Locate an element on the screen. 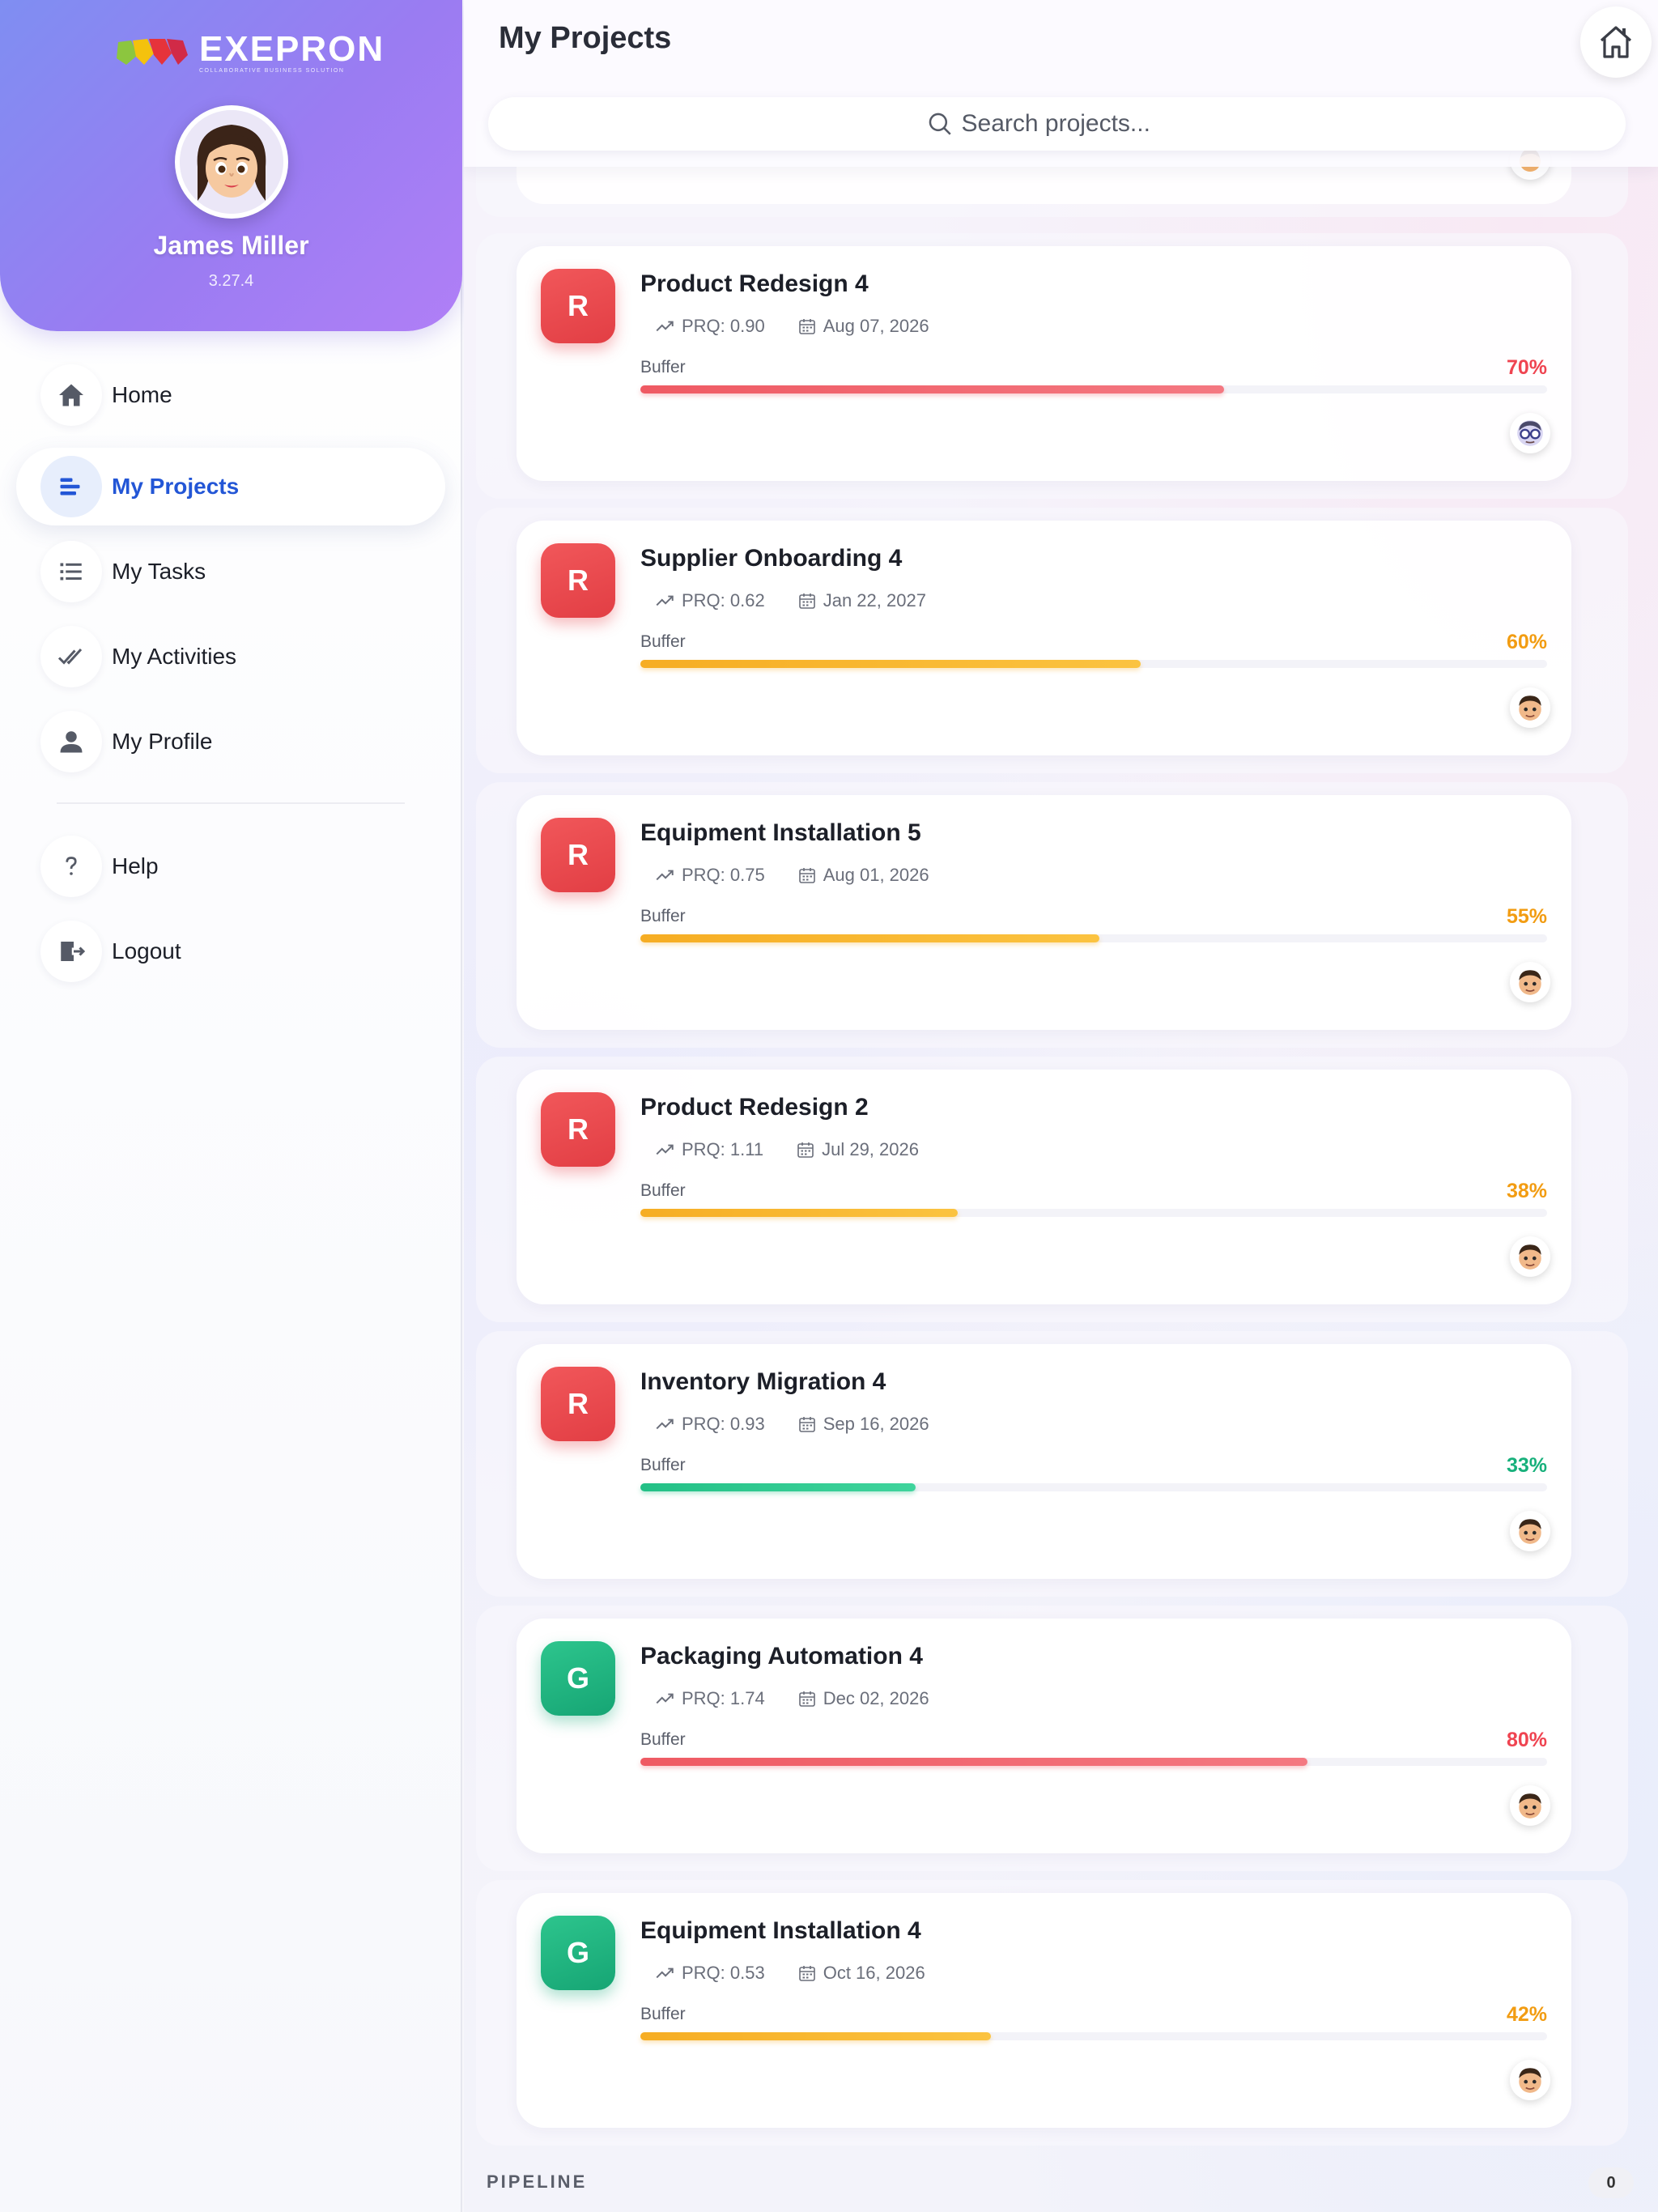 This screenshot has height=2212, width=1658. project-meta: PRQ: 0.93 Sep 16, 2026 is located at coordinates (791, 1424).